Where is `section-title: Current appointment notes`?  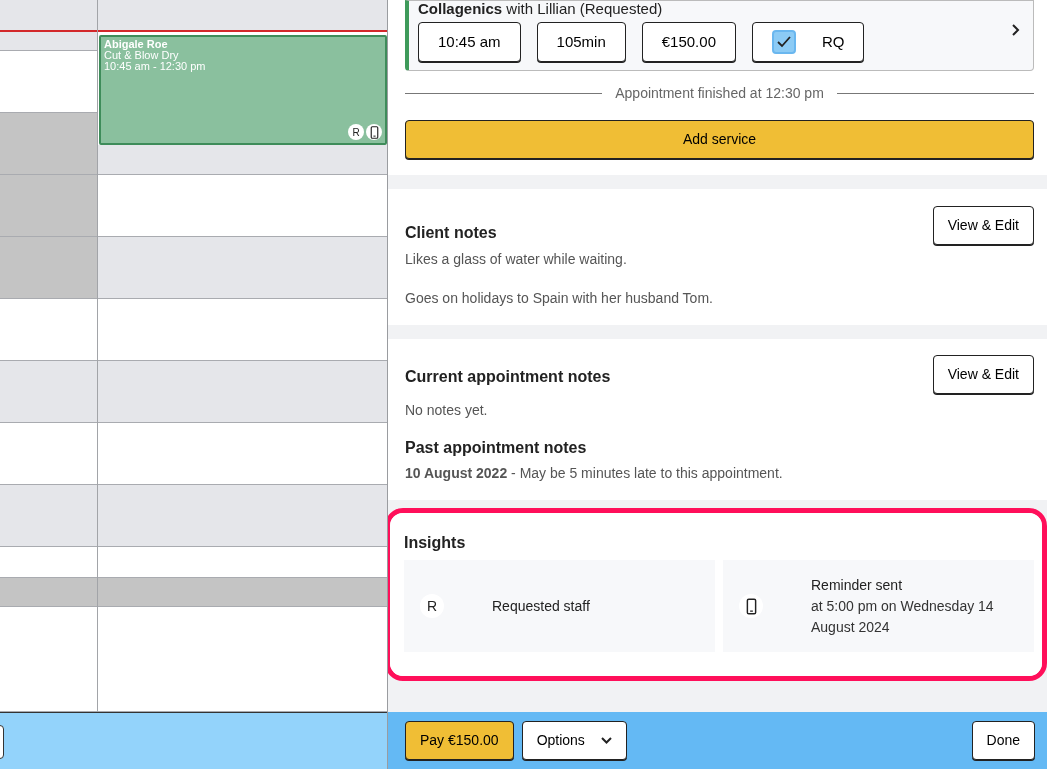
section-title: Current appointment notes is located at coordinates (508, 376).